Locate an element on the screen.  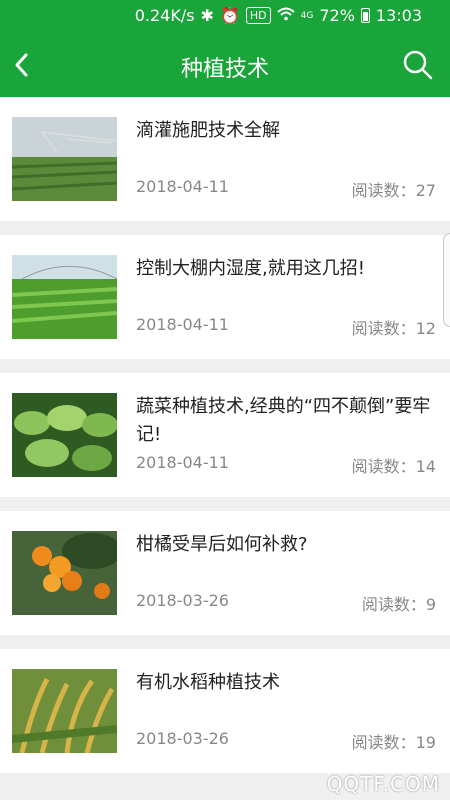
app-header: 种植技术 is located at coordinates (225, 65).